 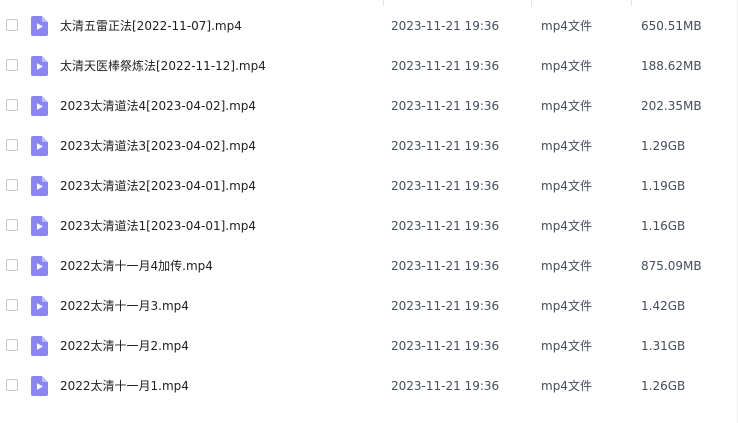 What do you see at coordinates (158, 226) in the screenshot?
I see `file-name: 2023太清道法1[2023-04-01].mp4` at bounding box center [158, 226].